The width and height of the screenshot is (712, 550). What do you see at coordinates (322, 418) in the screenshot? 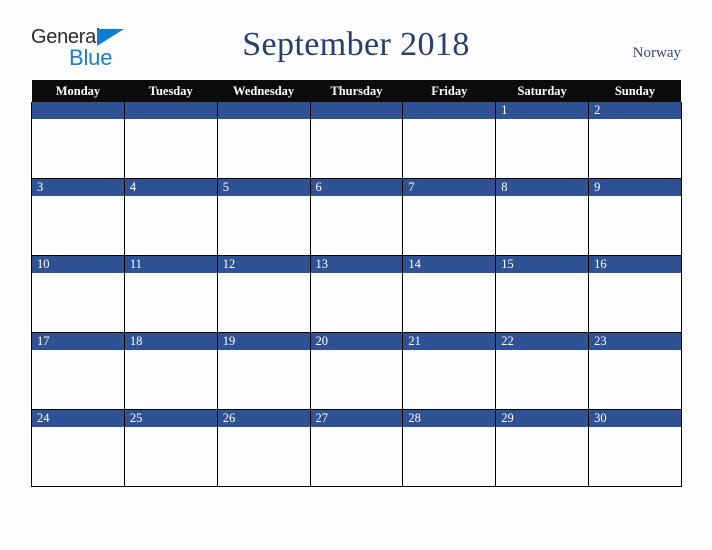
I see `day-number: 27` at bounding box center [322, 418].